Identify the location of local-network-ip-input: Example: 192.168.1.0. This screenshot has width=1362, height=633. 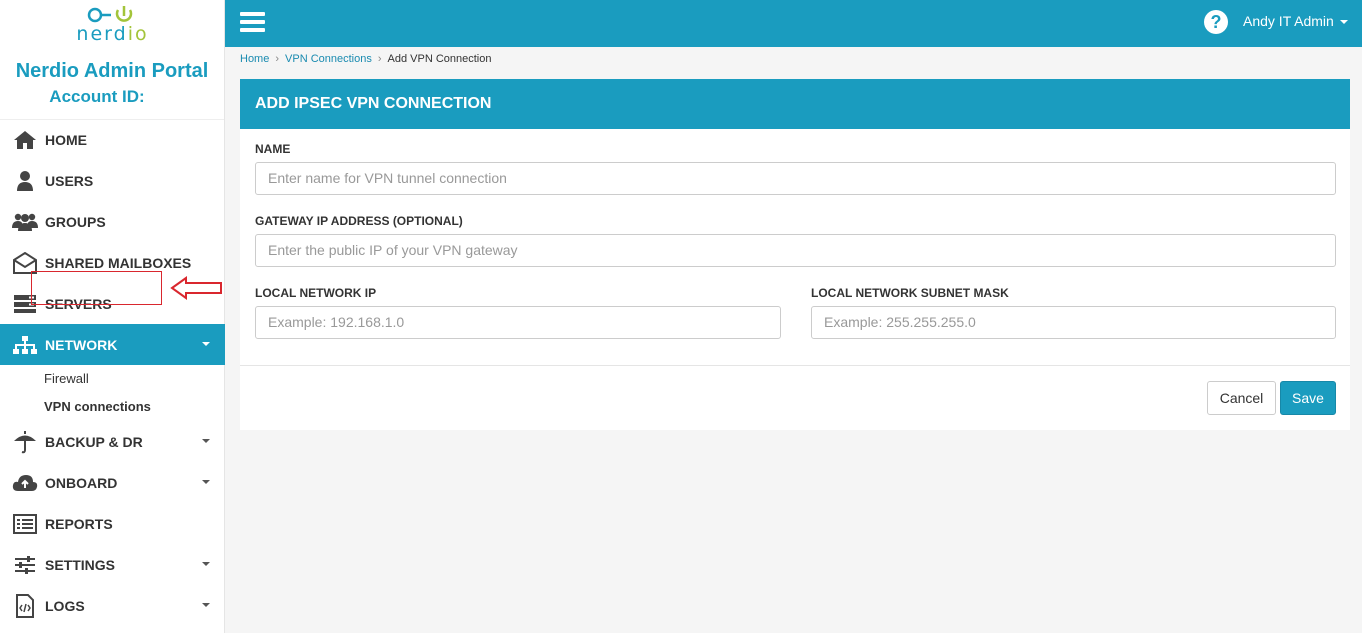
(518, 322).